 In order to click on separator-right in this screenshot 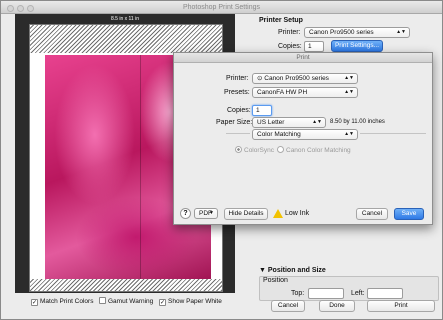, I will do `click(393, 133)`.